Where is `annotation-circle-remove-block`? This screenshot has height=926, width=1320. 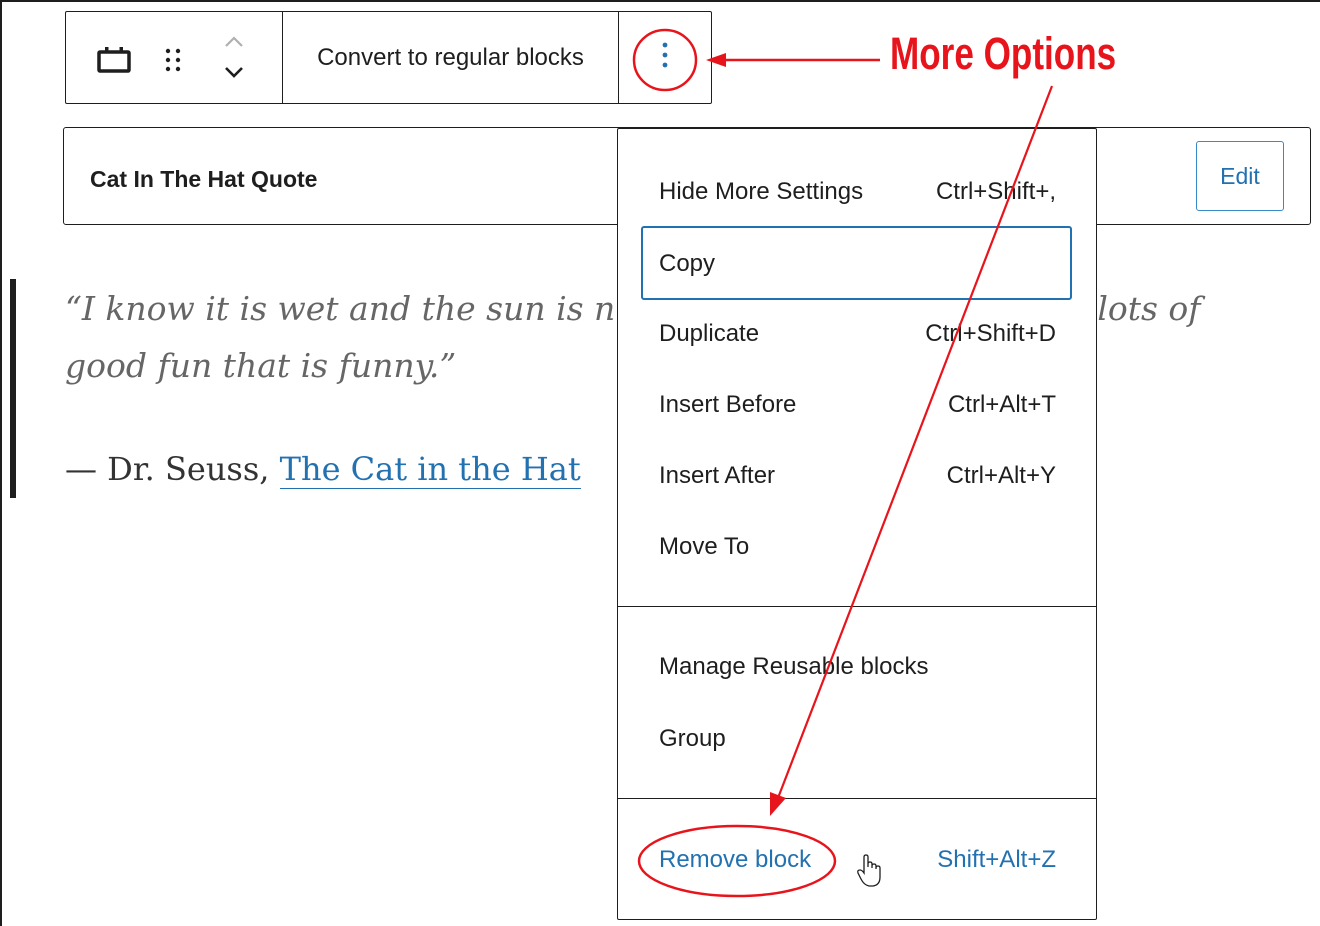
annotation-circle-remove-block is located at coordinates (737, 861).